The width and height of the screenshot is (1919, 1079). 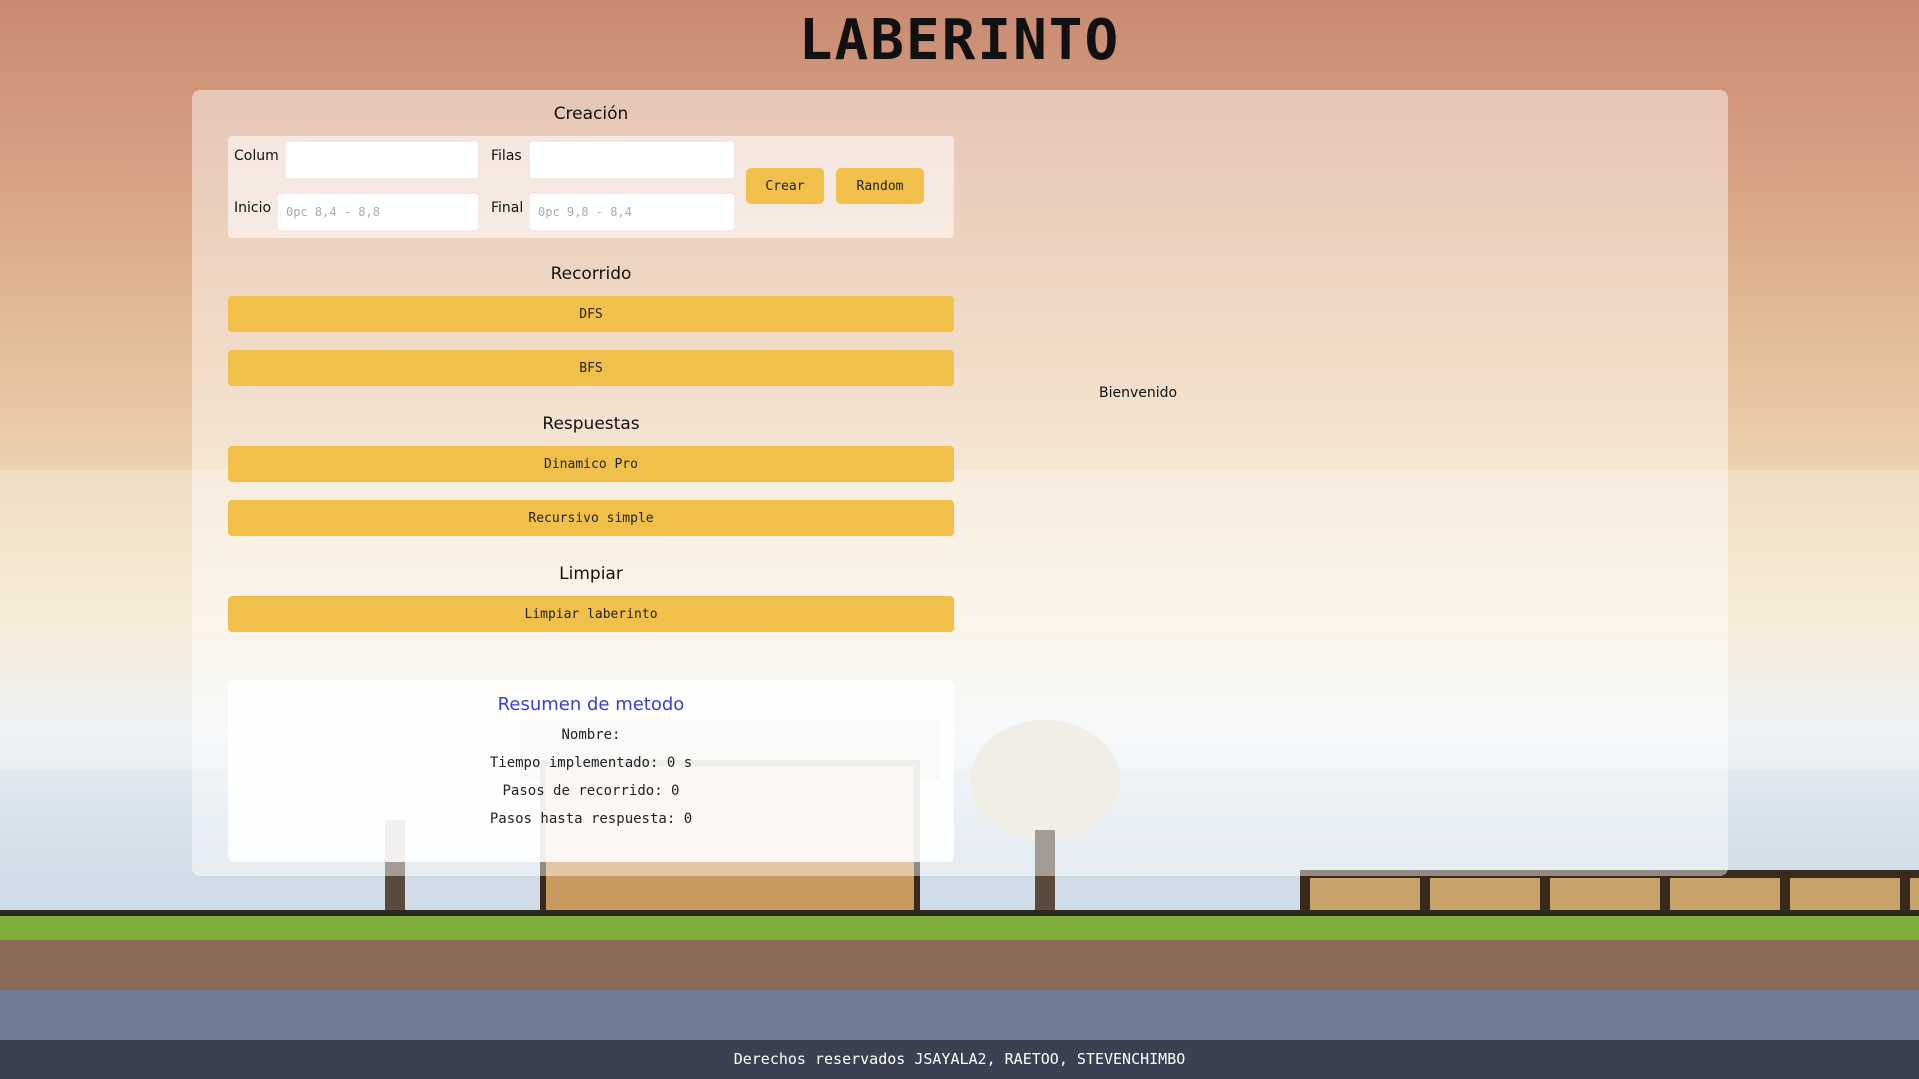 I want to click on colum-label: Colum, so click(x=256, y=156).